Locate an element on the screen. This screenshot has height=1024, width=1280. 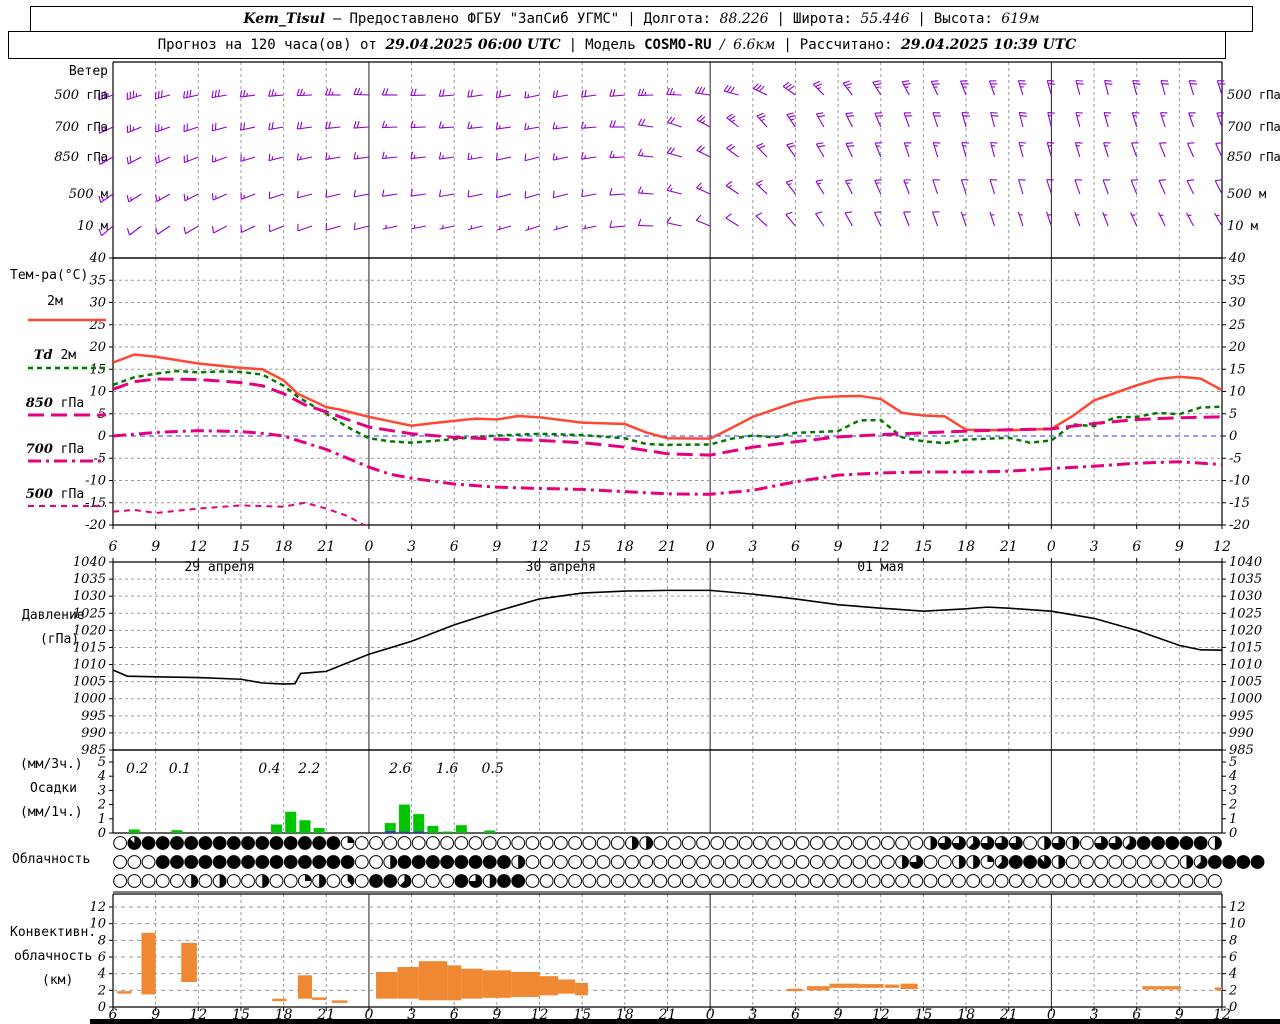
svg-text: 500 гПа is located at coordinates (1253, 95).